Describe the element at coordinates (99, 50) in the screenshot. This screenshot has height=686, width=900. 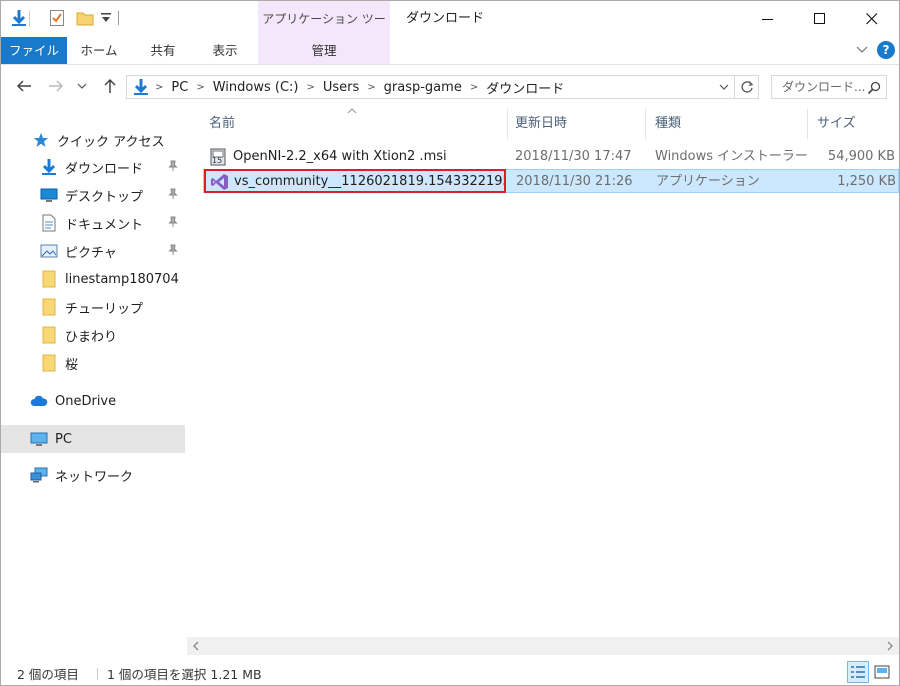
I see `tab-home: ホーム` at that location.